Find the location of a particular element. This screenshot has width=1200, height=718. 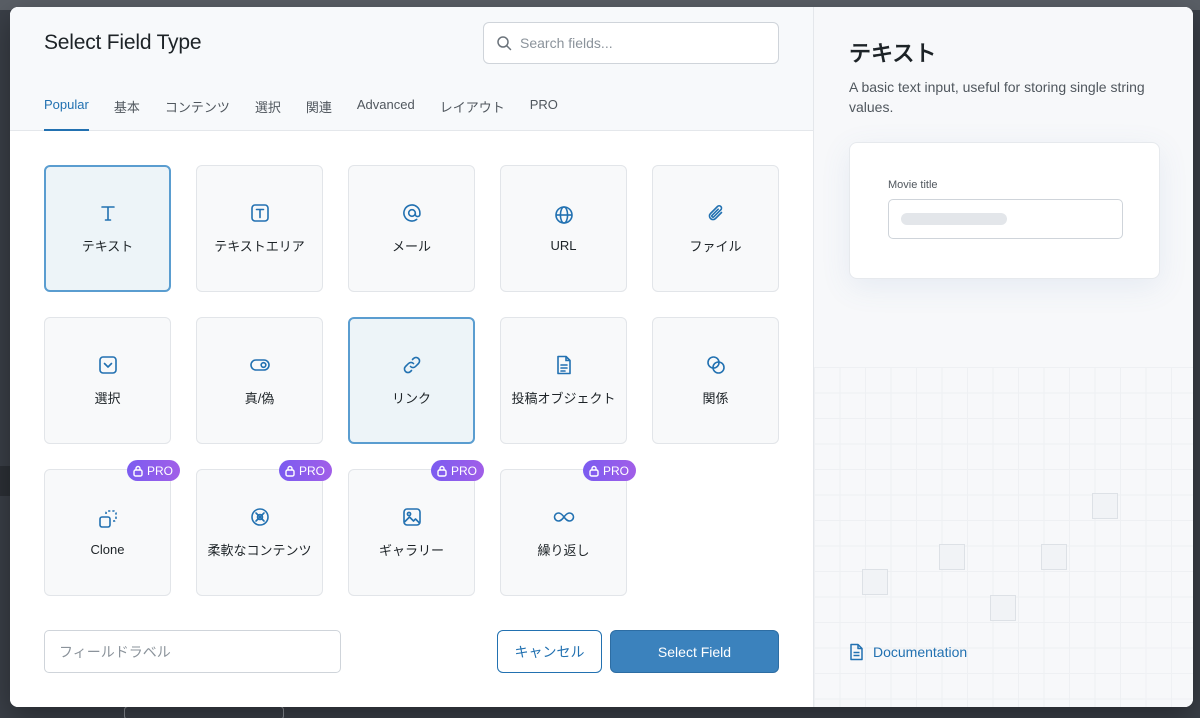

field-type-card: メール is located at coordinates (411, 228).